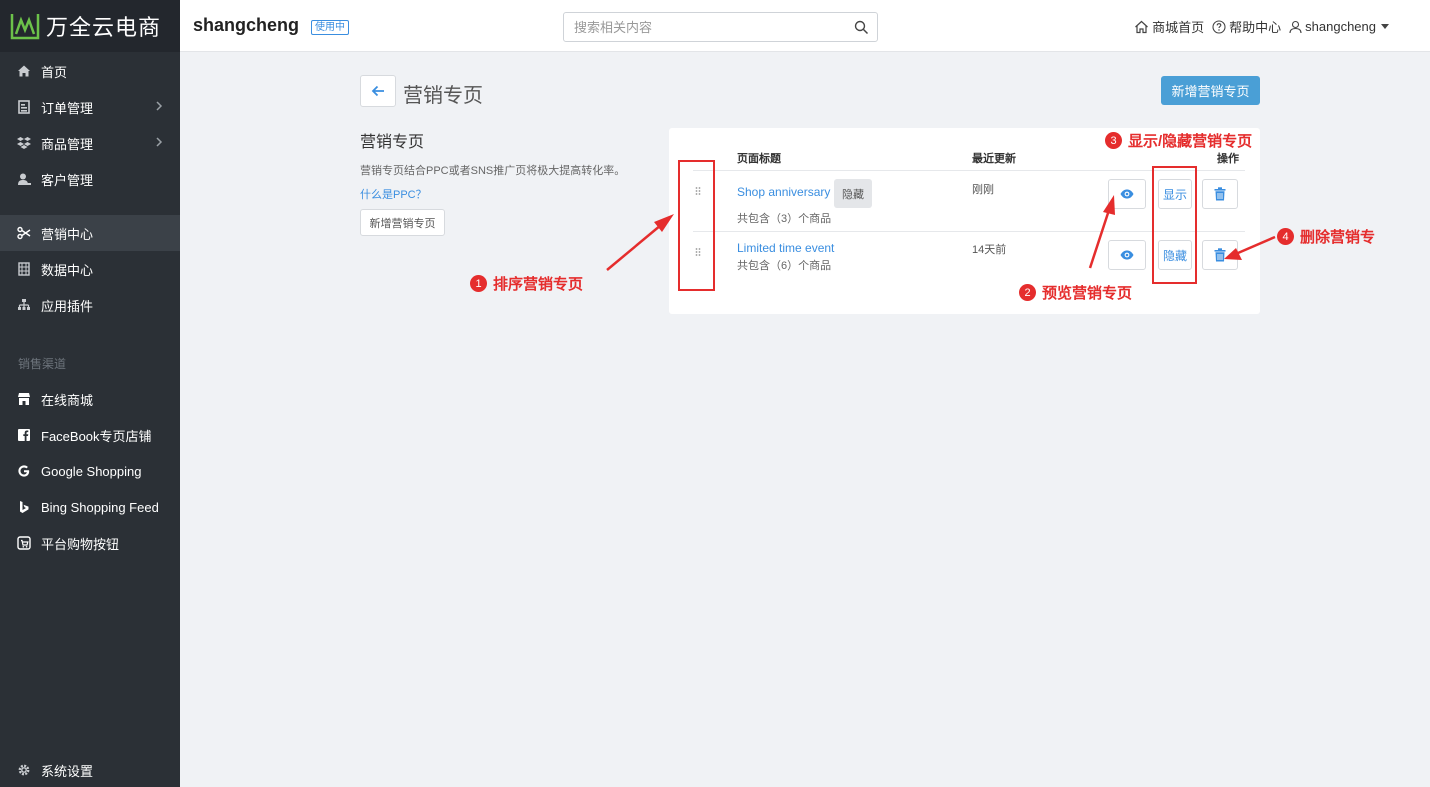 This screenshot has height=787, width=1430. What do you see at coordinates (24, 233) in the screenshot?
I see `marketing-icon` at bounding box center [24, 233].